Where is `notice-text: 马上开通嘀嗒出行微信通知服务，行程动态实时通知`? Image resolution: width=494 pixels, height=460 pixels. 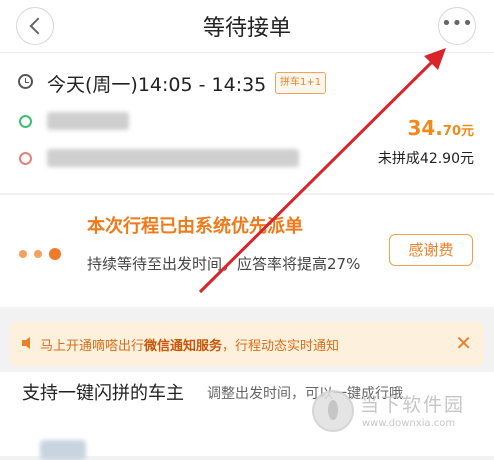 notice-text: 马上开通嘀嗒出行微信通知服务，行程动态实时通知 is located at coordinates (190, 346).